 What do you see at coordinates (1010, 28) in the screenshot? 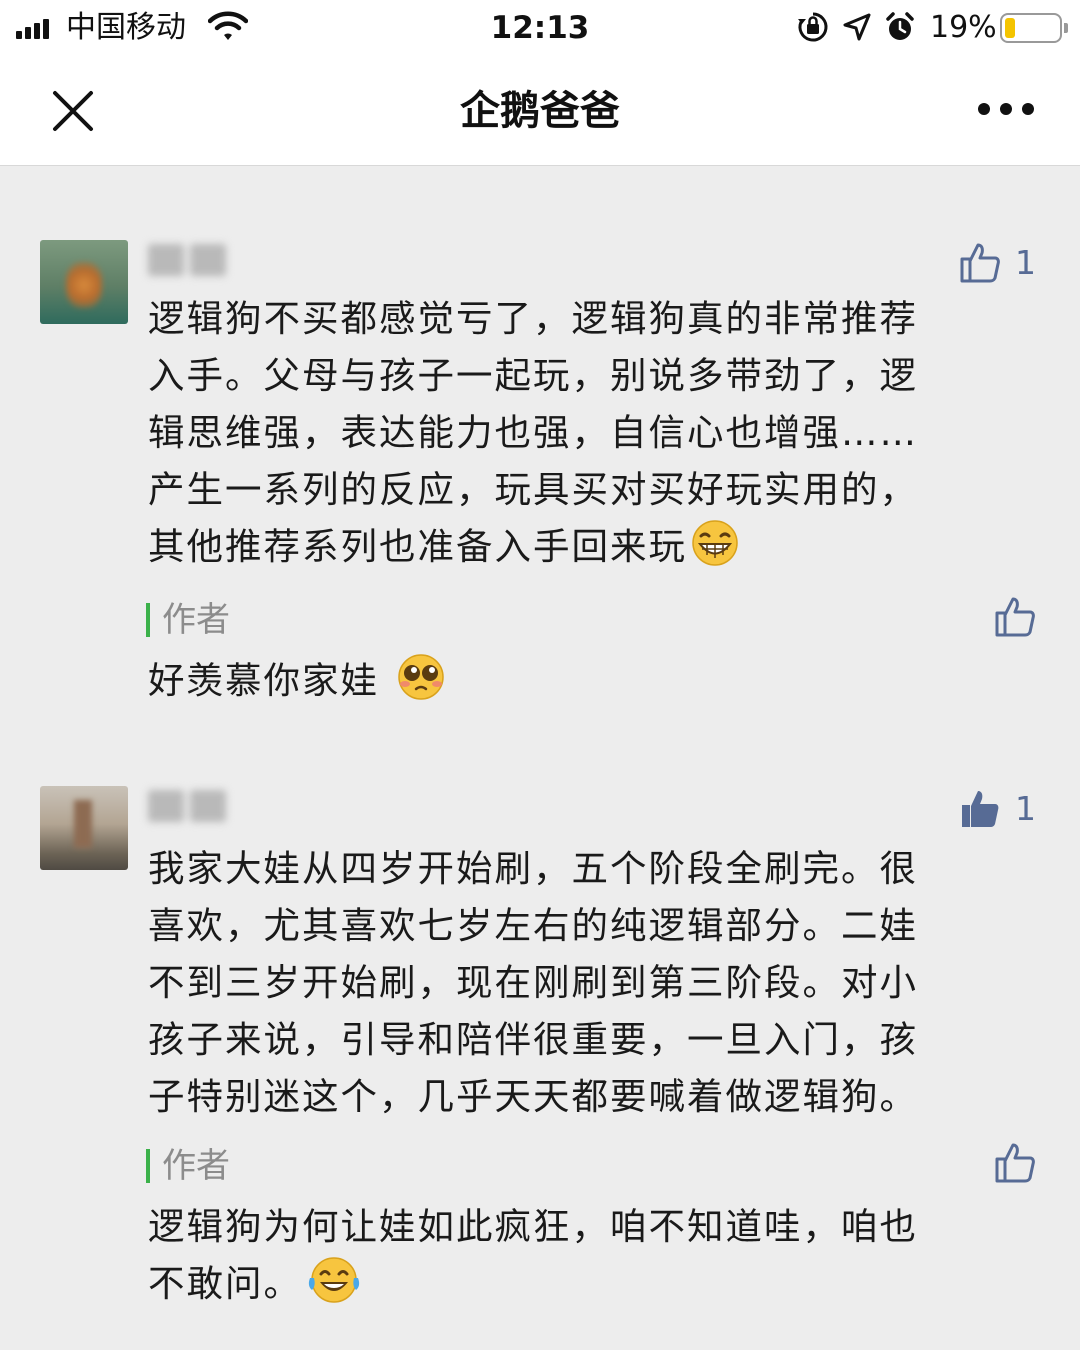
I see `battery-level-fill` at bounding box center [1010, 28].